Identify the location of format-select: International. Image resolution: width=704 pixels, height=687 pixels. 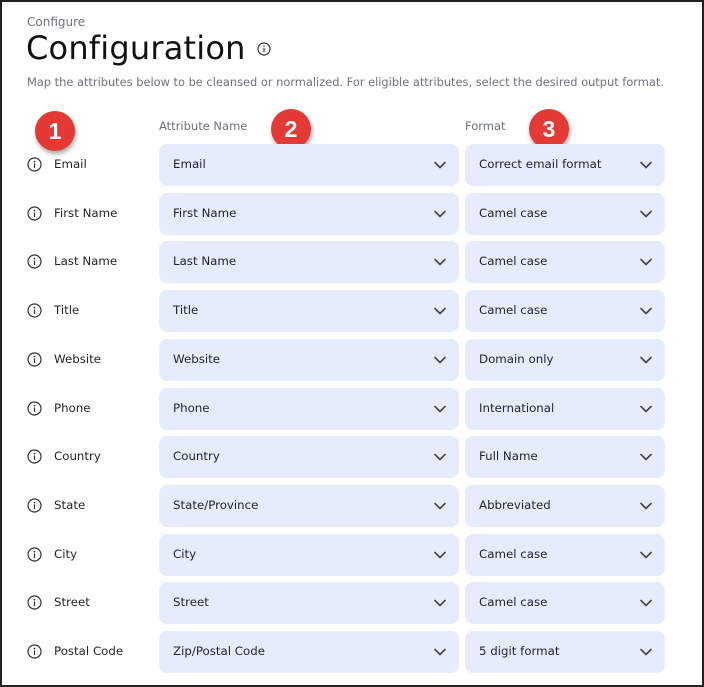
(565, 409).